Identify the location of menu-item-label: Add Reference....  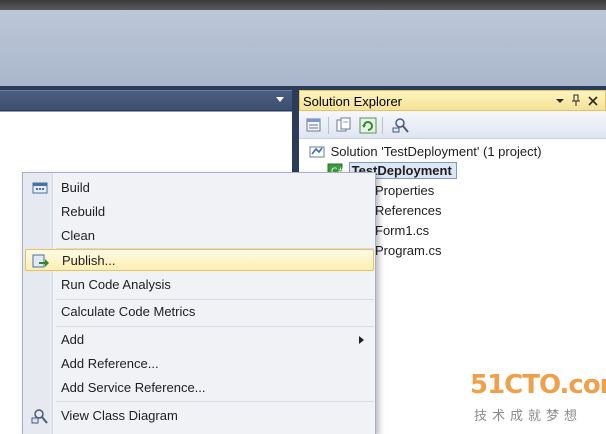
(110, 363).